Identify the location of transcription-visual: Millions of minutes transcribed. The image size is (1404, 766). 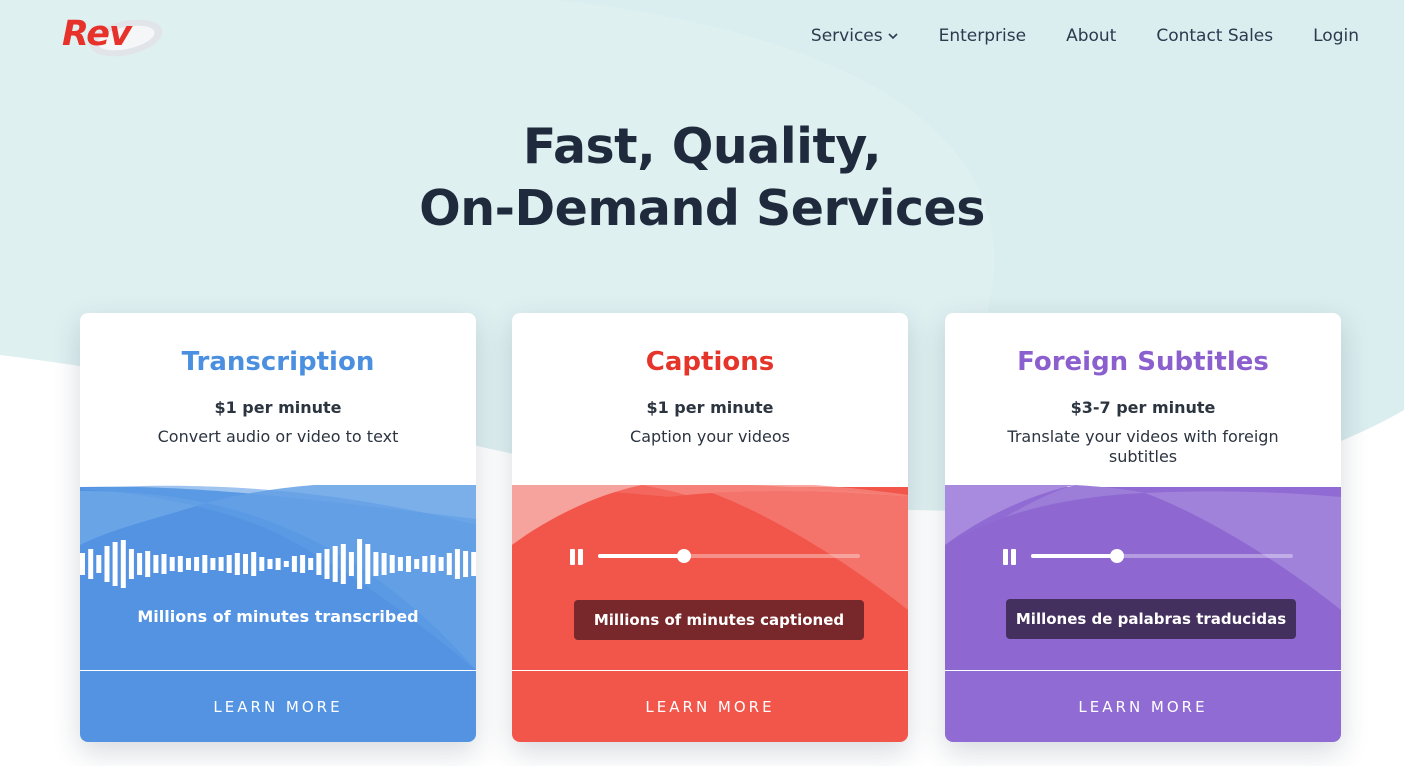
(278, 577).